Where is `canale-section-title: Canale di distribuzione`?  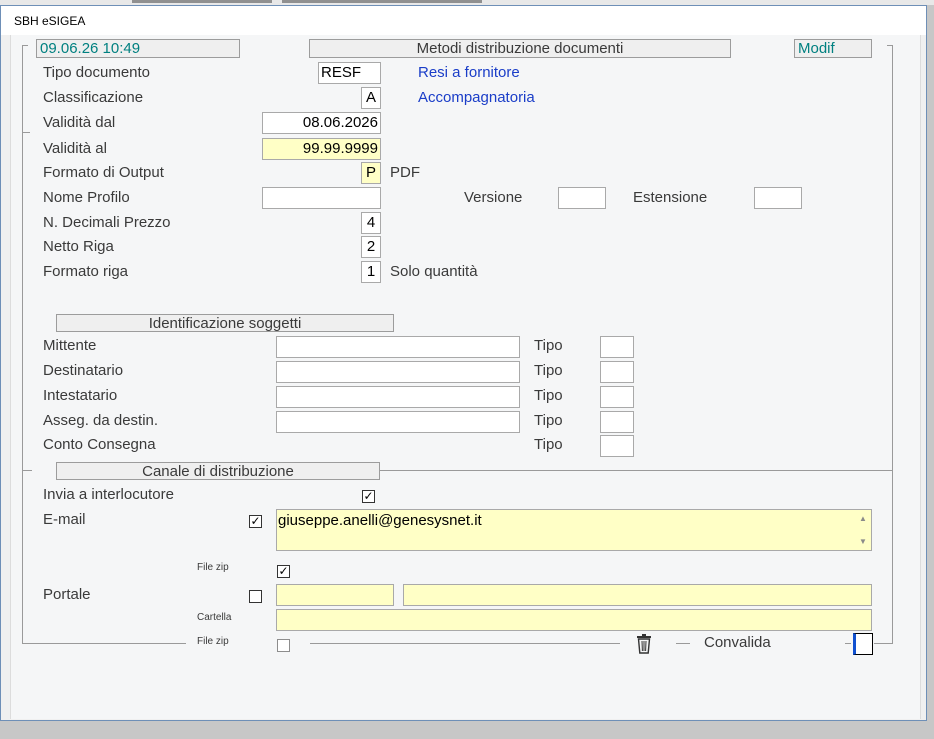
canale-section-title: Canale di distribuzione is located at coordinates (218, 471).